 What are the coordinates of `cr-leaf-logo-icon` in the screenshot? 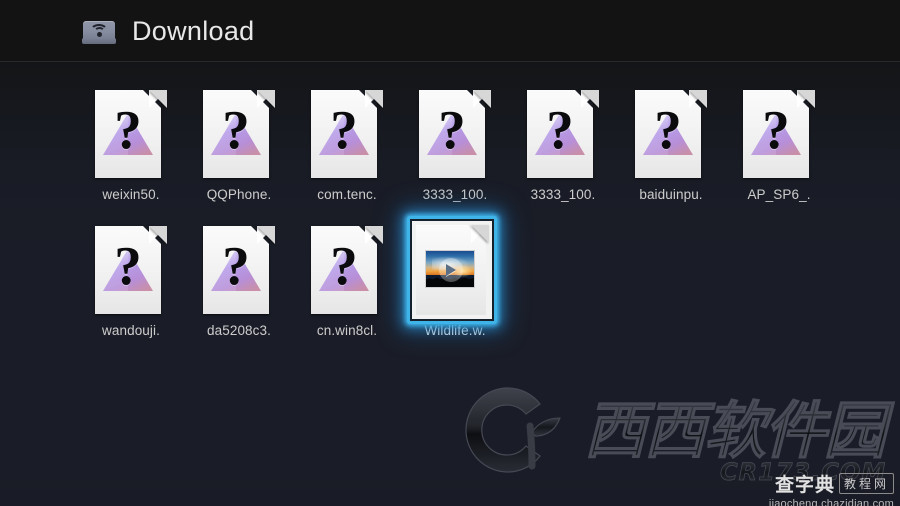 It's located at (513, 430).